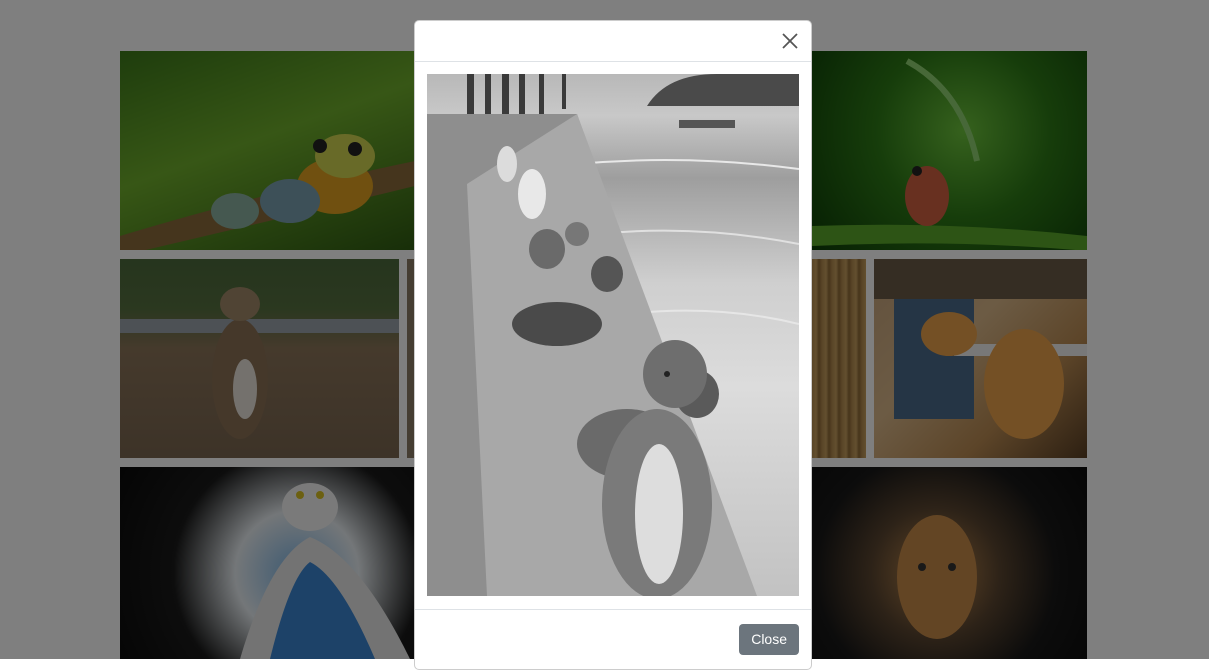 The width and height of the screenshot is (1209, 670). What do you see at coordinates (613, 41) in the screenshot?
I see `modal-header` at bounding box center [613, 41].